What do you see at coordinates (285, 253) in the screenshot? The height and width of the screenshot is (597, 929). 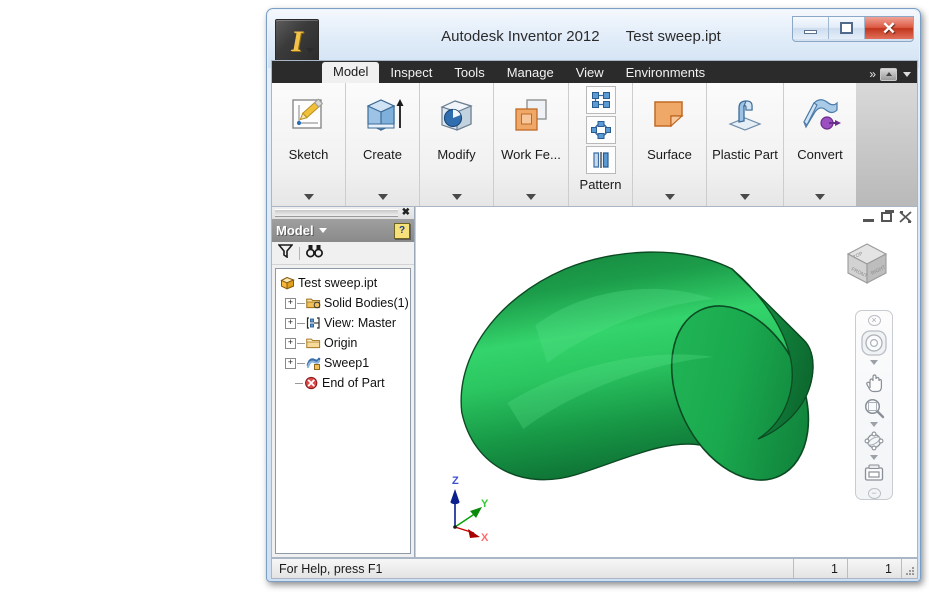 I see `filter-icon` at bounding box center [285, 253].